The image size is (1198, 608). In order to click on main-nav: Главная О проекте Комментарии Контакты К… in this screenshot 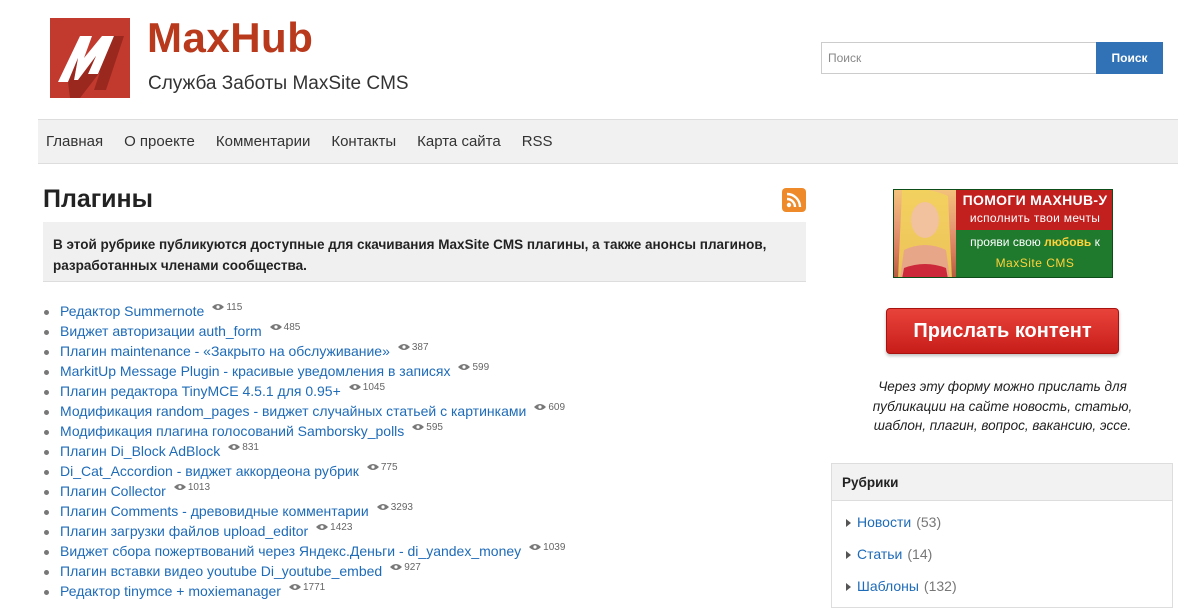, I will do `click(608, 141)`.